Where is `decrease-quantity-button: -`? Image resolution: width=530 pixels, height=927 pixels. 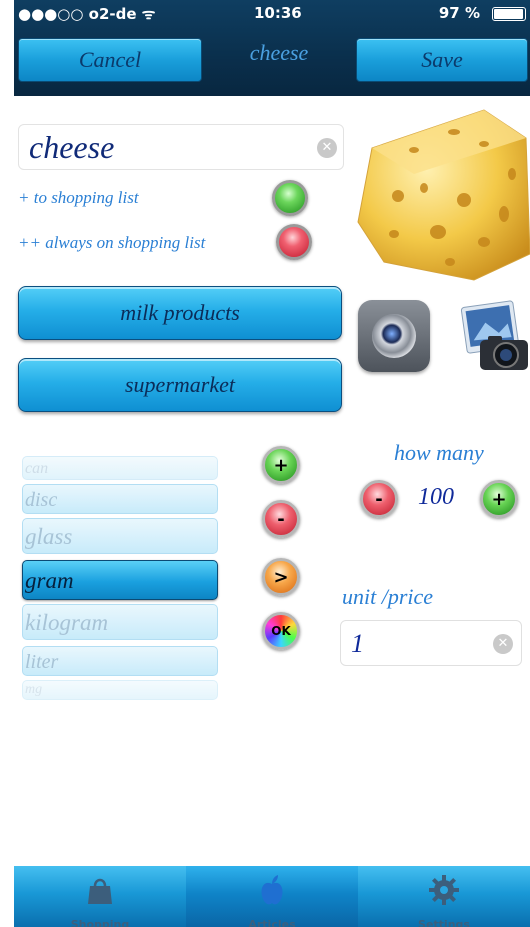
decrease-quantity-button: - is located at coordinates (379, 499).